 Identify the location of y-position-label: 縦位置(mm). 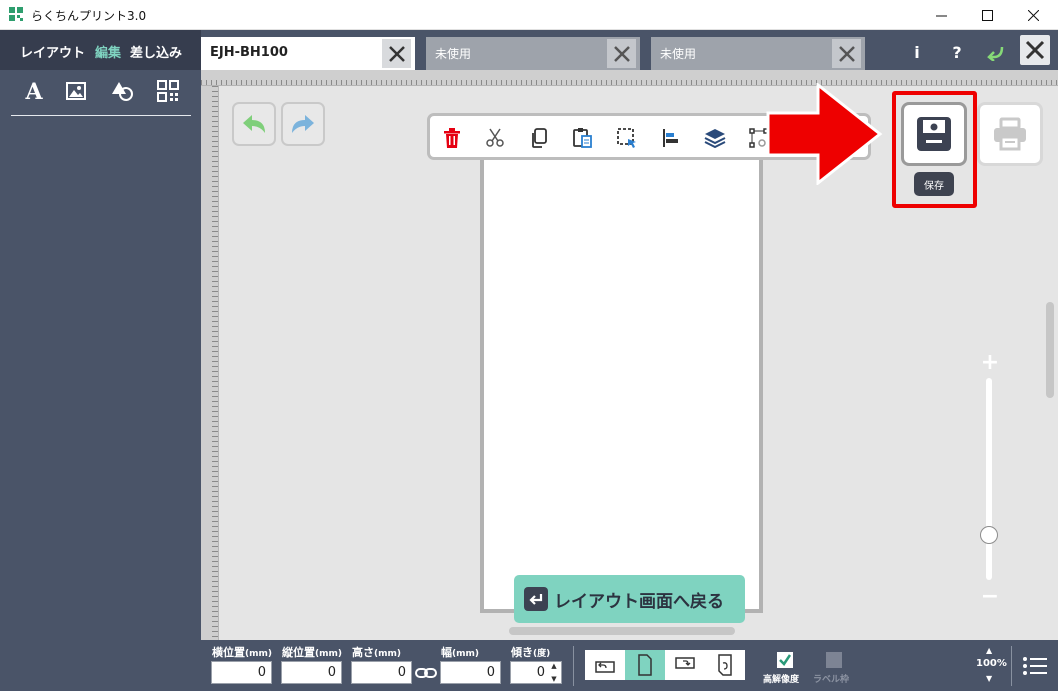
(312, 652).